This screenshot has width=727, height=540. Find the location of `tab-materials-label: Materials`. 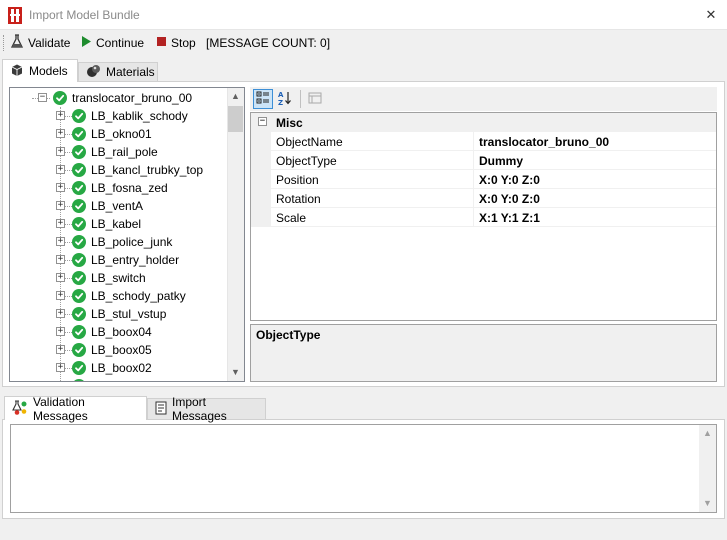

tab-materials-label: Materials is located at coordinates (130, 72).